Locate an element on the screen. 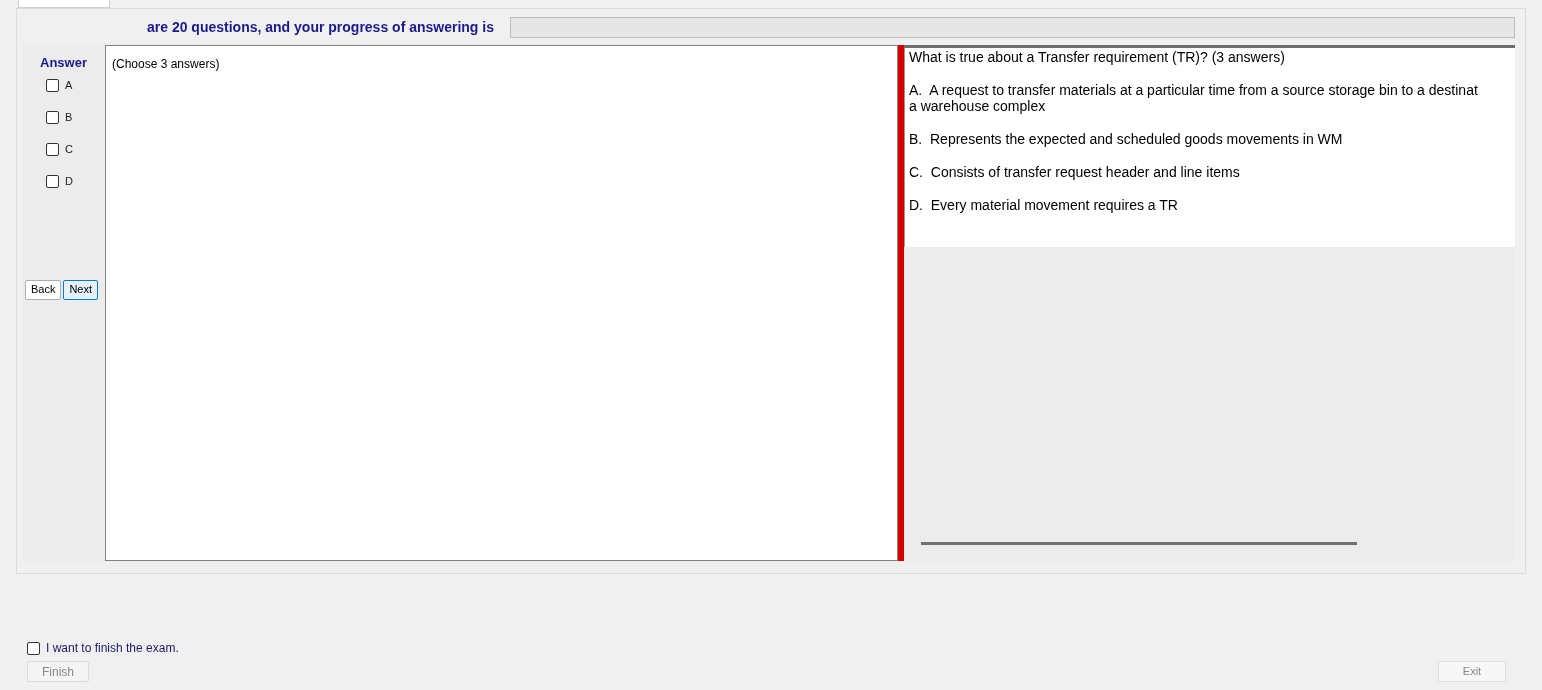 The height and width of the screenshot is (690, 1542). option-label: A is located at coordinates (69, 86).